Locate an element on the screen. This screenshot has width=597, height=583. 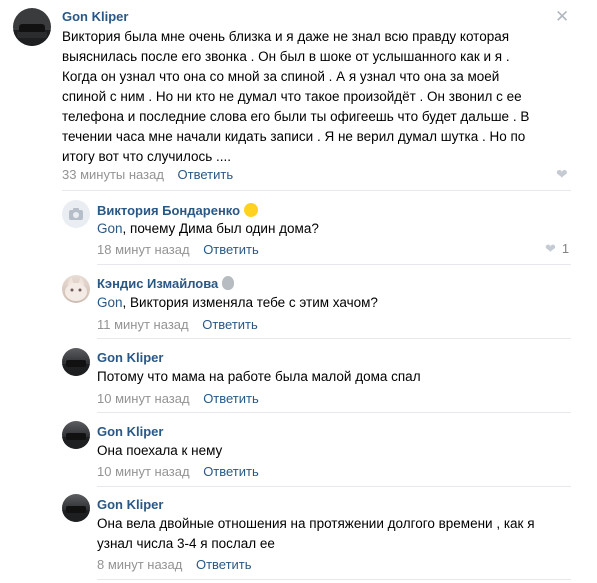
comment-author: Кэндис Измайлова is located at coordinates (166, 283).